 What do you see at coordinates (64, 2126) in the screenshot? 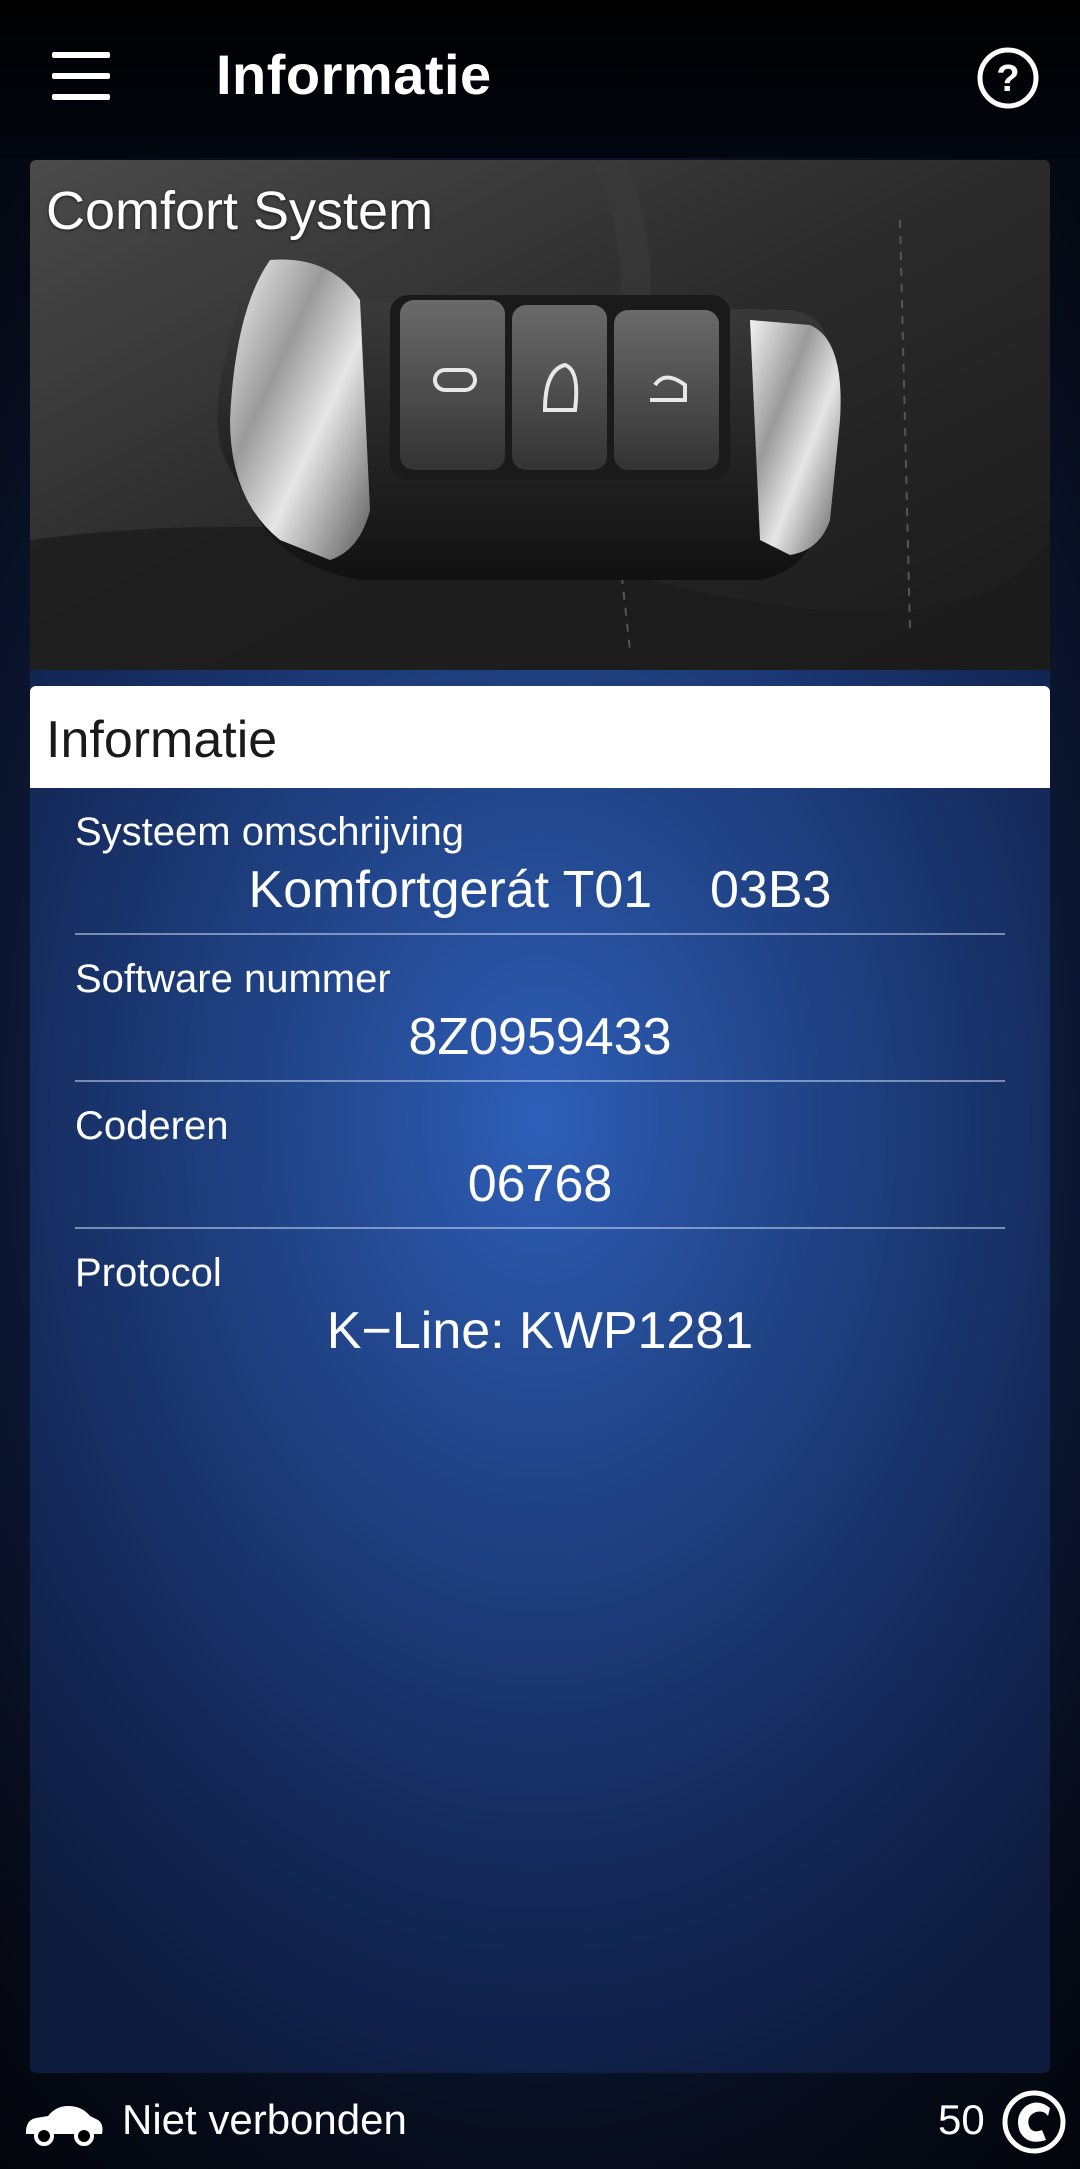
I see `car-connection-icon` at bounding box center [64, 2126].